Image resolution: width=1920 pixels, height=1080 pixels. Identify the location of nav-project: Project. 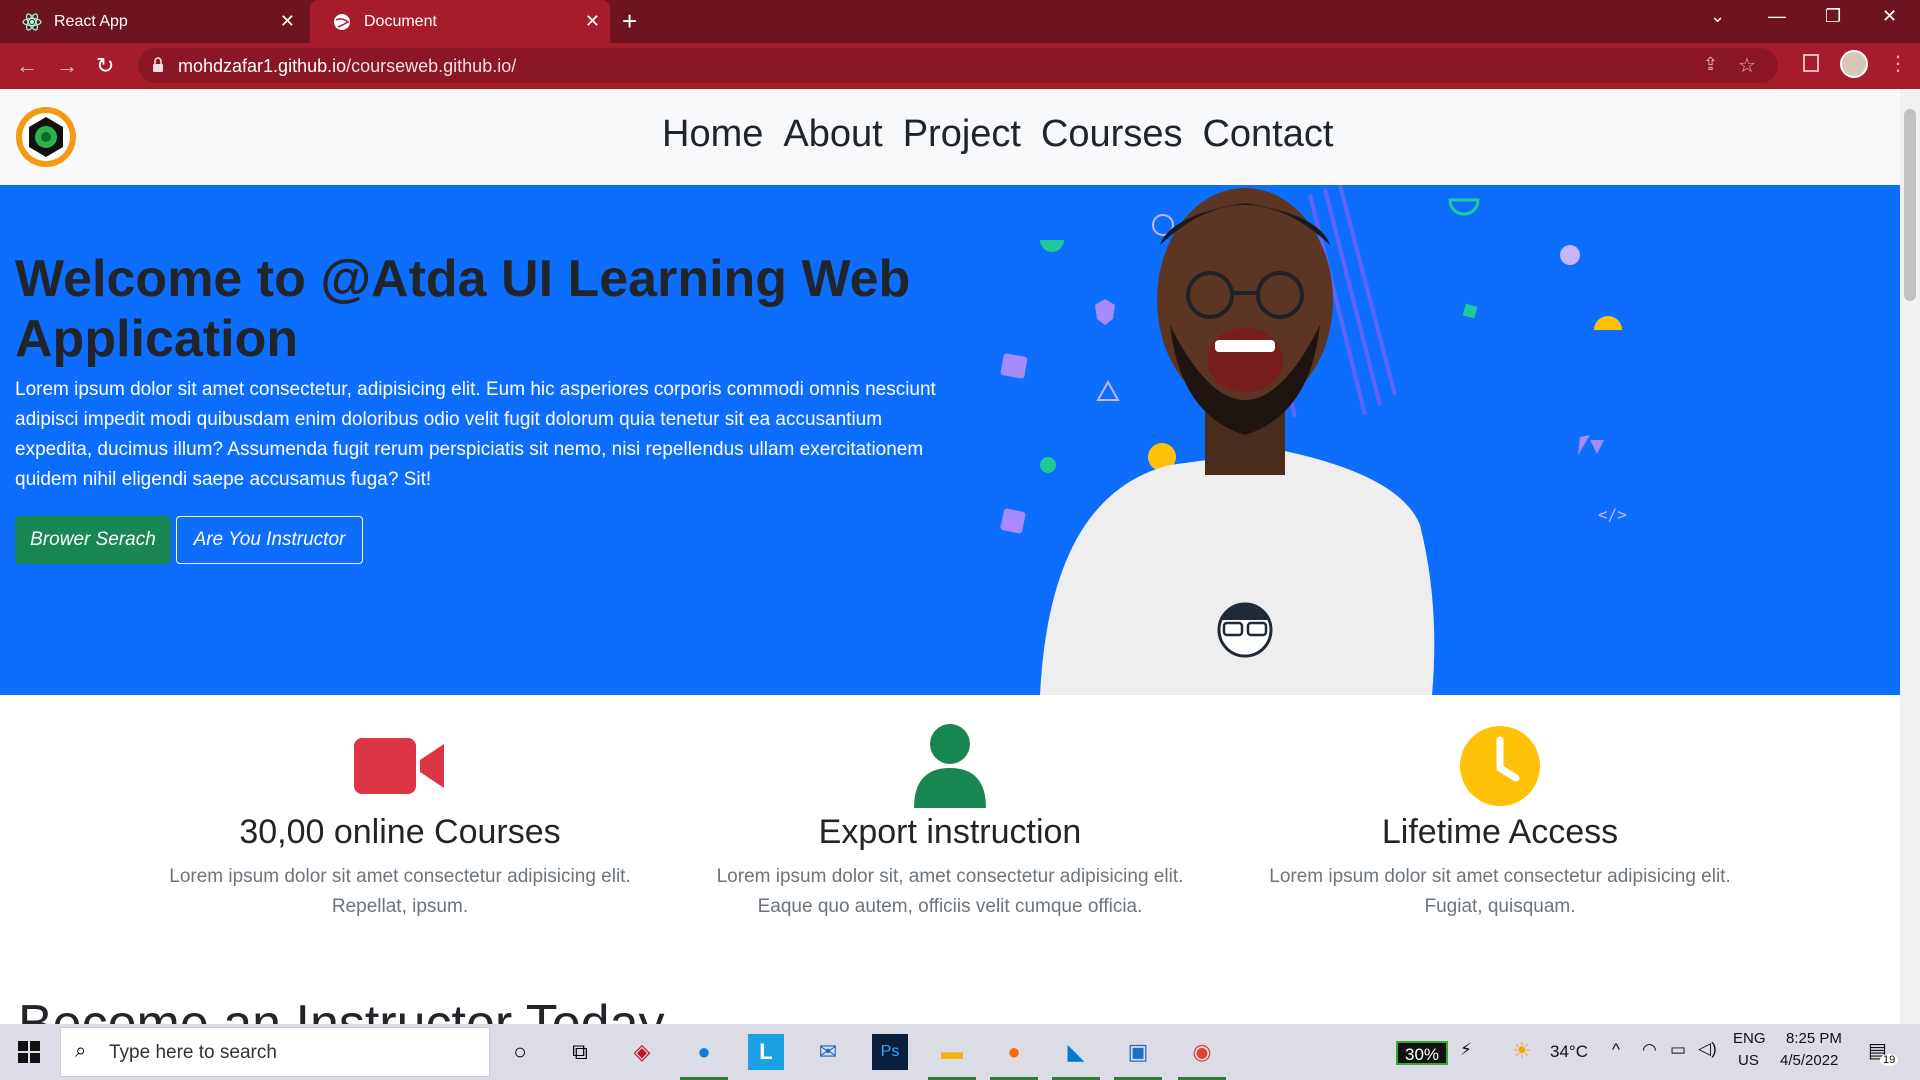
(962, 134).